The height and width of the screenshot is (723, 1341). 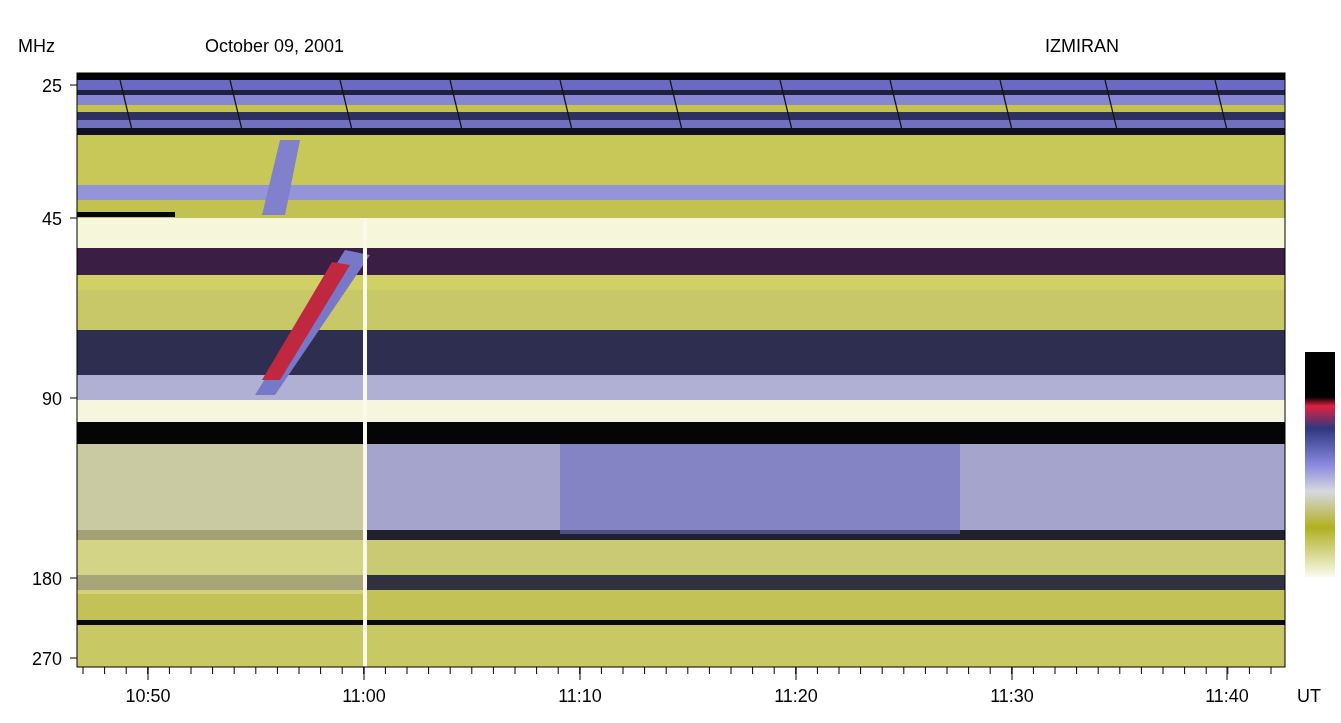 What do you see at coordinates (1082, 46) in the screenshot?
I see `observatory-label: IZMIRAN` at bounding box center [1082, 46].